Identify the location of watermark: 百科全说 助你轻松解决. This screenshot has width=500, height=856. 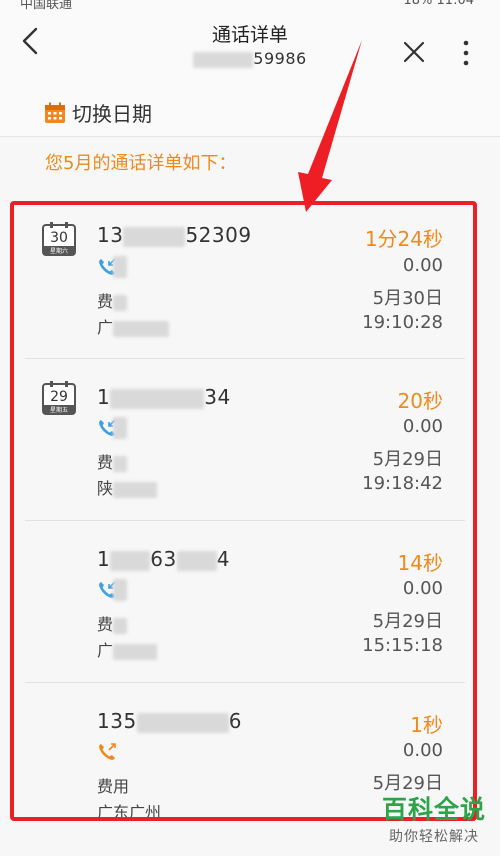
(434, 818).